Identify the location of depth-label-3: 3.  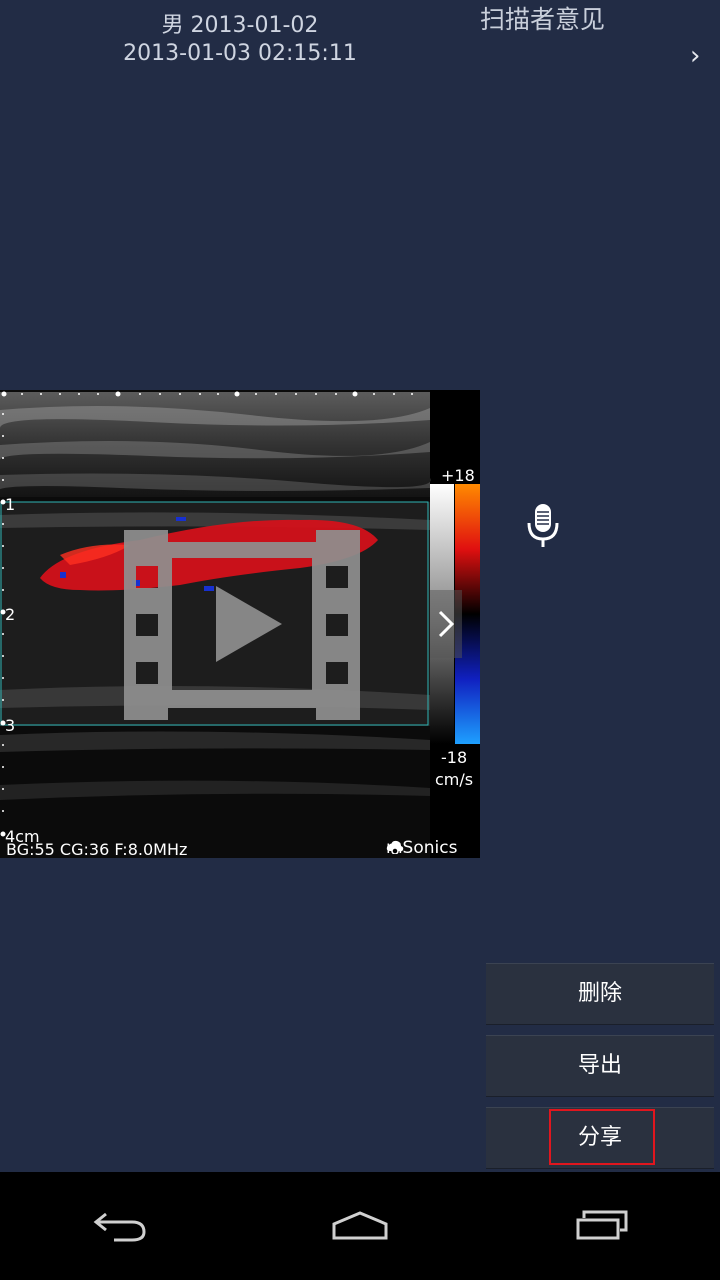
(10, 725).